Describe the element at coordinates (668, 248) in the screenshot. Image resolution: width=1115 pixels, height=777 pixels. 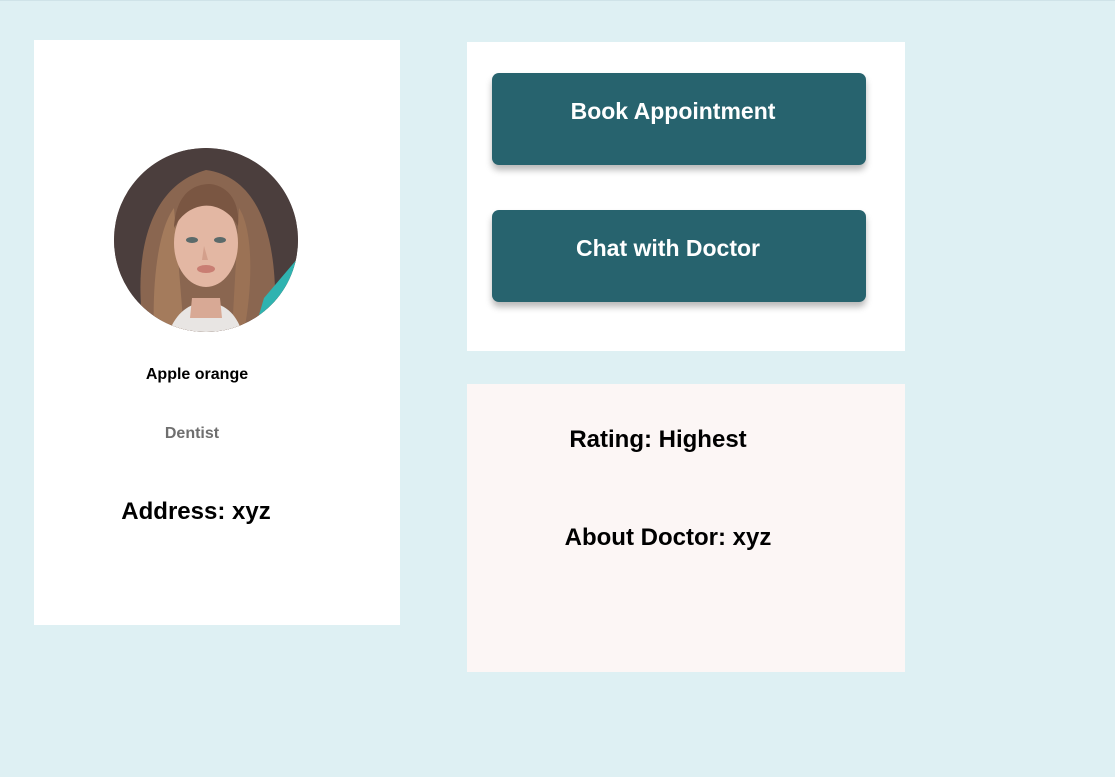
I see `chat-with-doctor-label: Chat with Doctor` at that location.